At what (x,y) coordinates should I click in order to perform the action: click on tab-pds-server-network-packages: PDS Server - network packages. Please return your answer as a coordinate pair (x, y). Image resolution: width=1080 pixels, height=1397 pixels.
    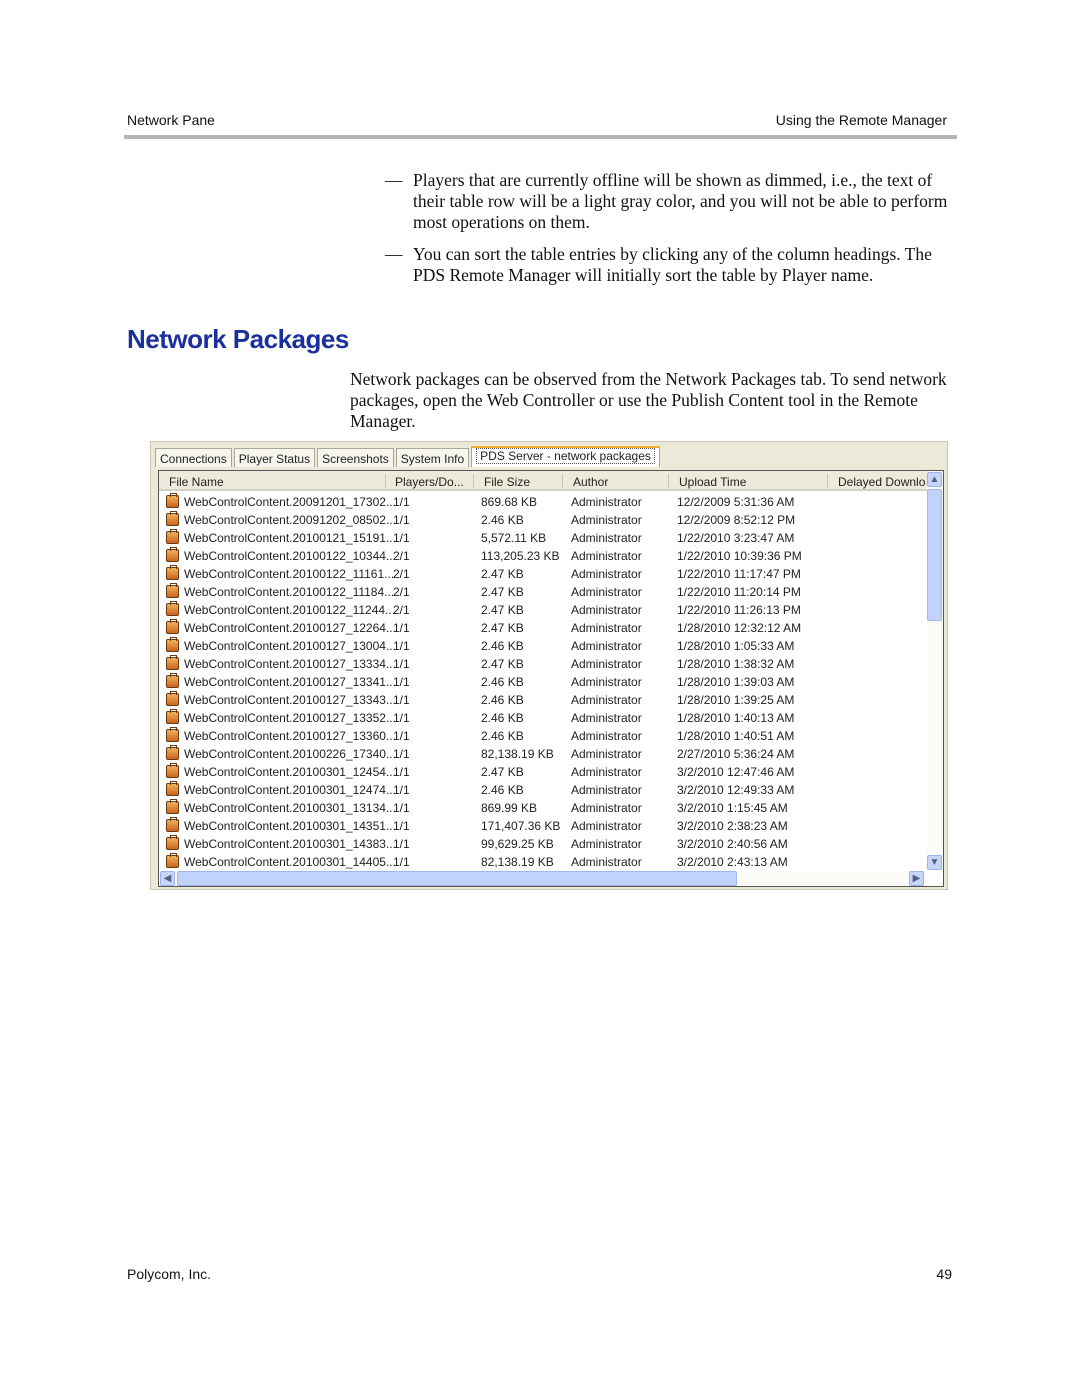
    Looking at the image, I should click on (565, 456).